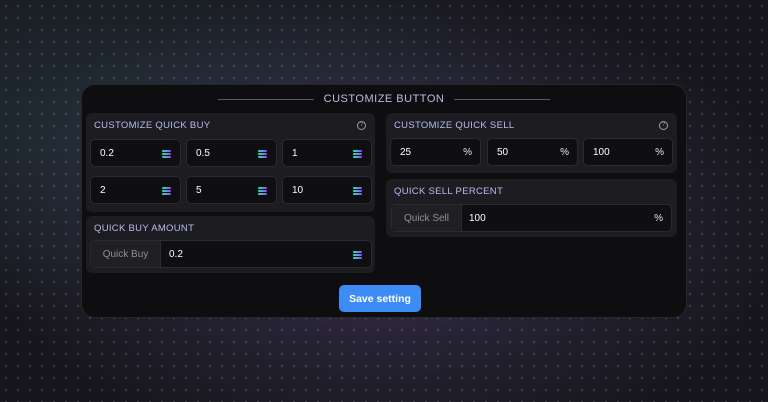  Describe the element at coordinates (449, 191) in the screenshot. I see `quick-sell-percent-title: QUICK SELL PERCENT` at that location.